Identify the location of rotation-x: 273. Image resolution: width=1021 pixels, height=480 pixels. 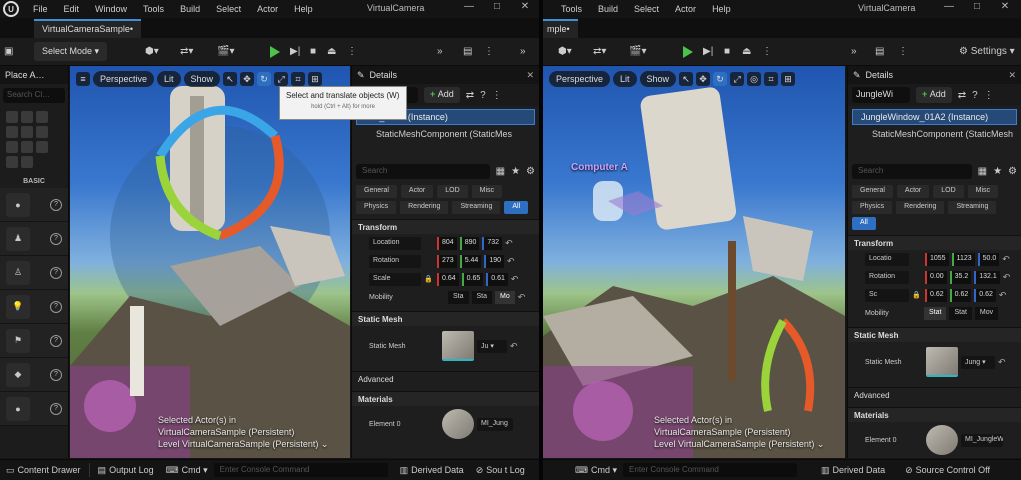
(447, 261).